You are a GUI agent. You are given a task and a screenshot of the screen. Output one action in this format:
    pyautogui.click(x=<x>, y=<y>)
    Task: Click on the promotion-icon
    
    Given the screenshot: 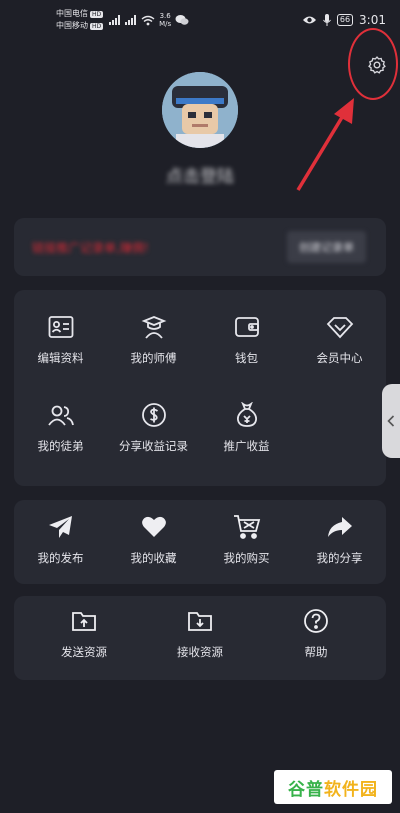 What is the action you would take?
    pyautogui.click(x=246, y=414)
    